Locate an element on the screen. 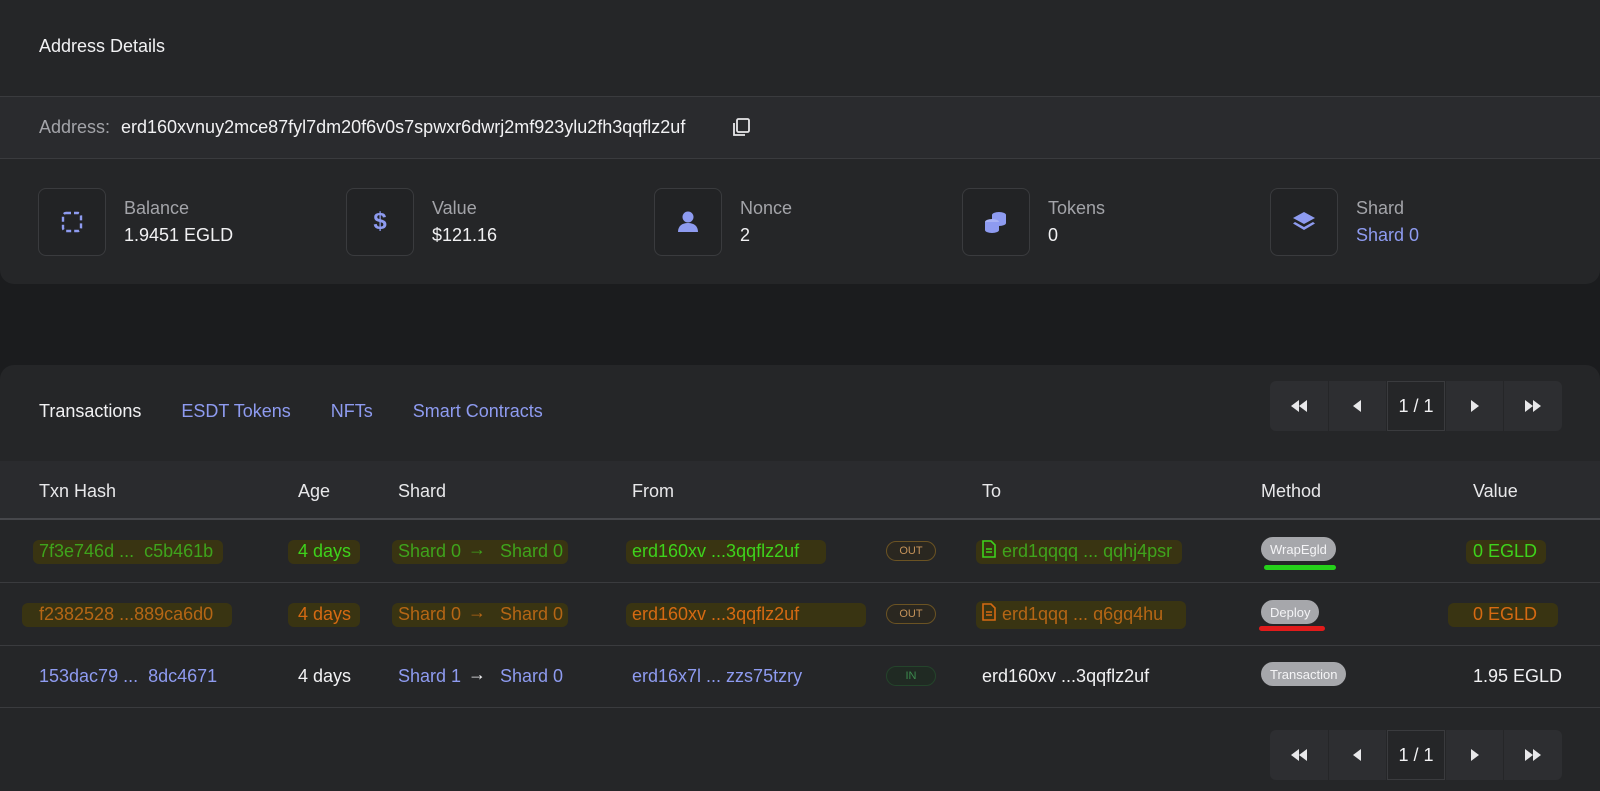  txn-hash-suffix: c5b461b is located at coordinates (179, 551).